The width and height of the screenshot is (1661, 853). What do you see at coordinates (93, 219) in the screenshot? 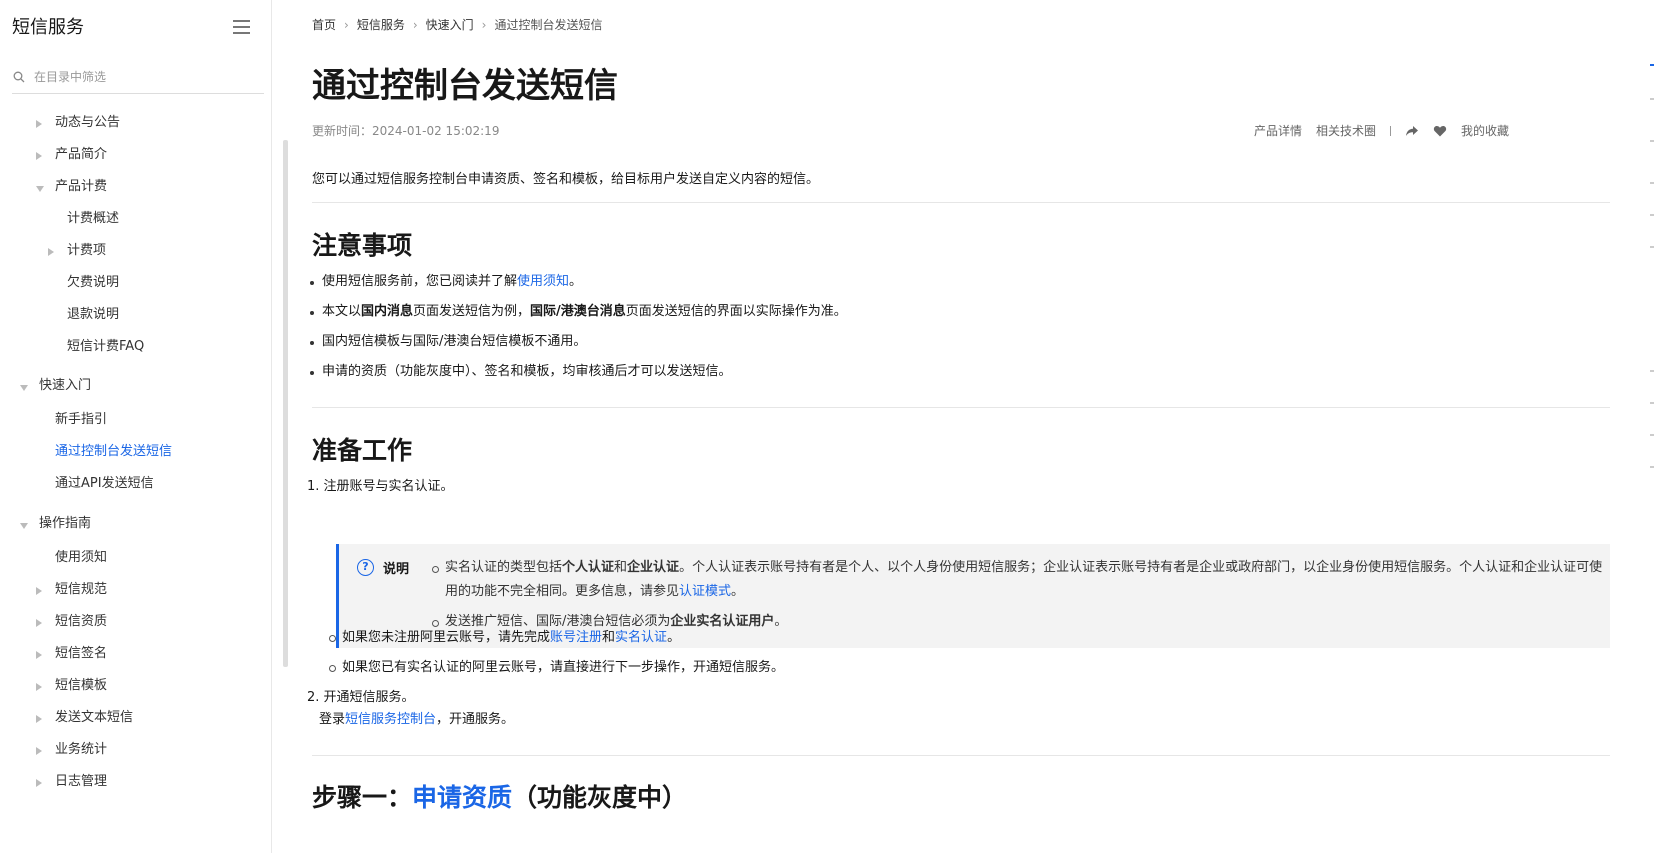
I see `sidebar-item: 计费概述` at bounding box center [93, 219].